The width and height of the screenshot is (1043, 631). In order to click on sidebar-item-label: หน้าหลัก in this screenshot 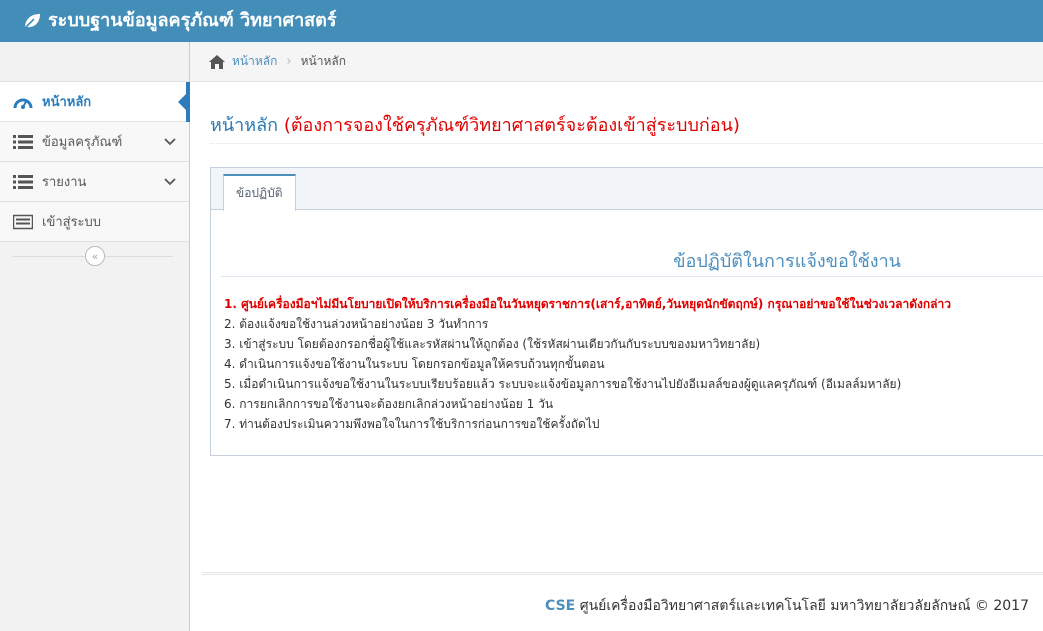, I will do `click(67, 102)`.